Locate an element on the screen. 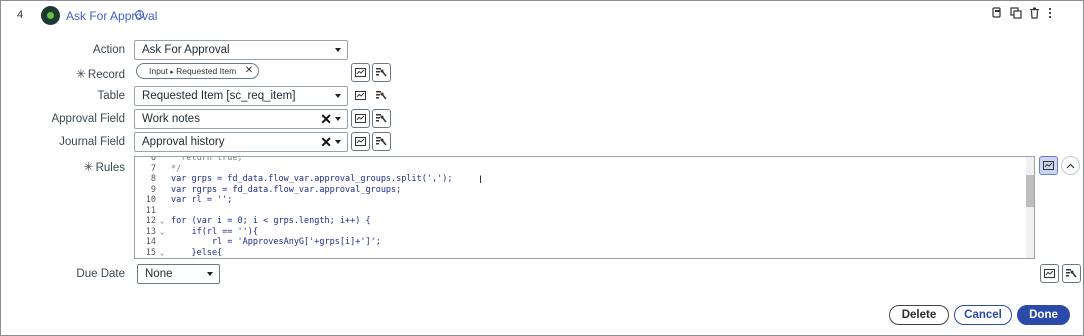 The width and height of the screenshot is (1084, 336). journal-field-value: Approval history is located at coordinates (183, 142).